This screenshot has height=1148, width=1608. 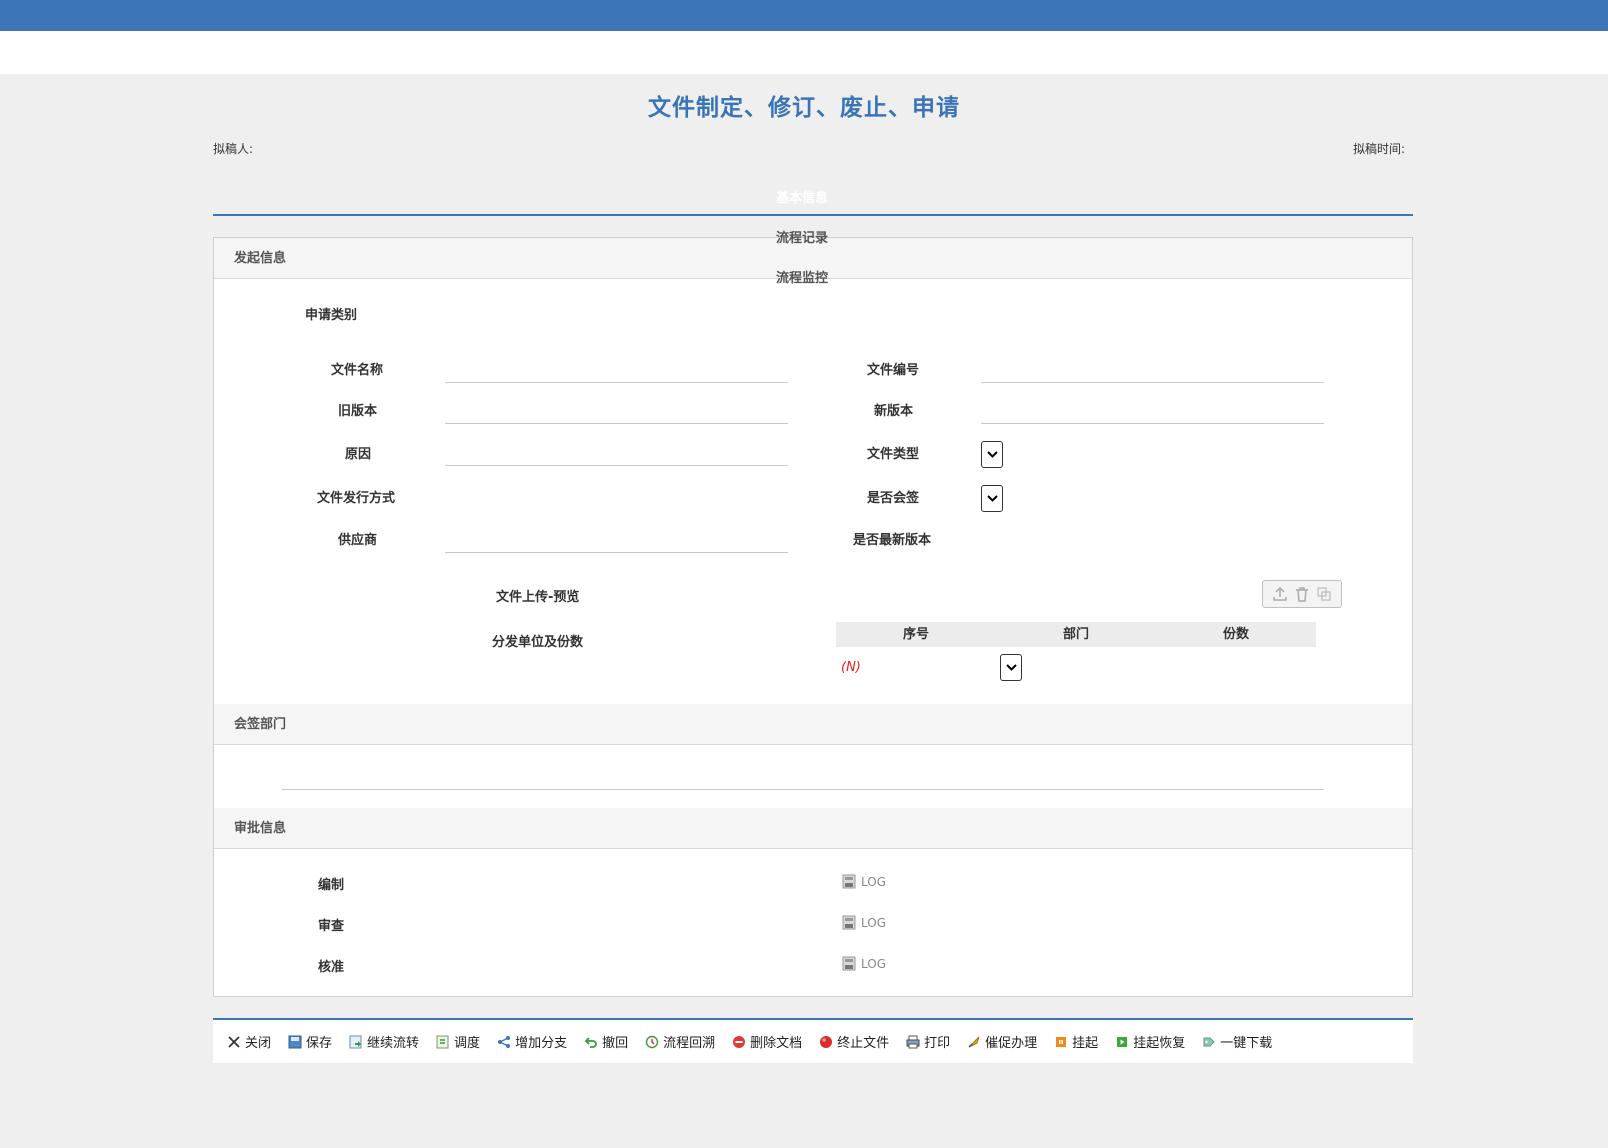 What do you see at coordinates (616, 423) in the screenshot?
I see `old-version-field` at bounding box center [616, 423].